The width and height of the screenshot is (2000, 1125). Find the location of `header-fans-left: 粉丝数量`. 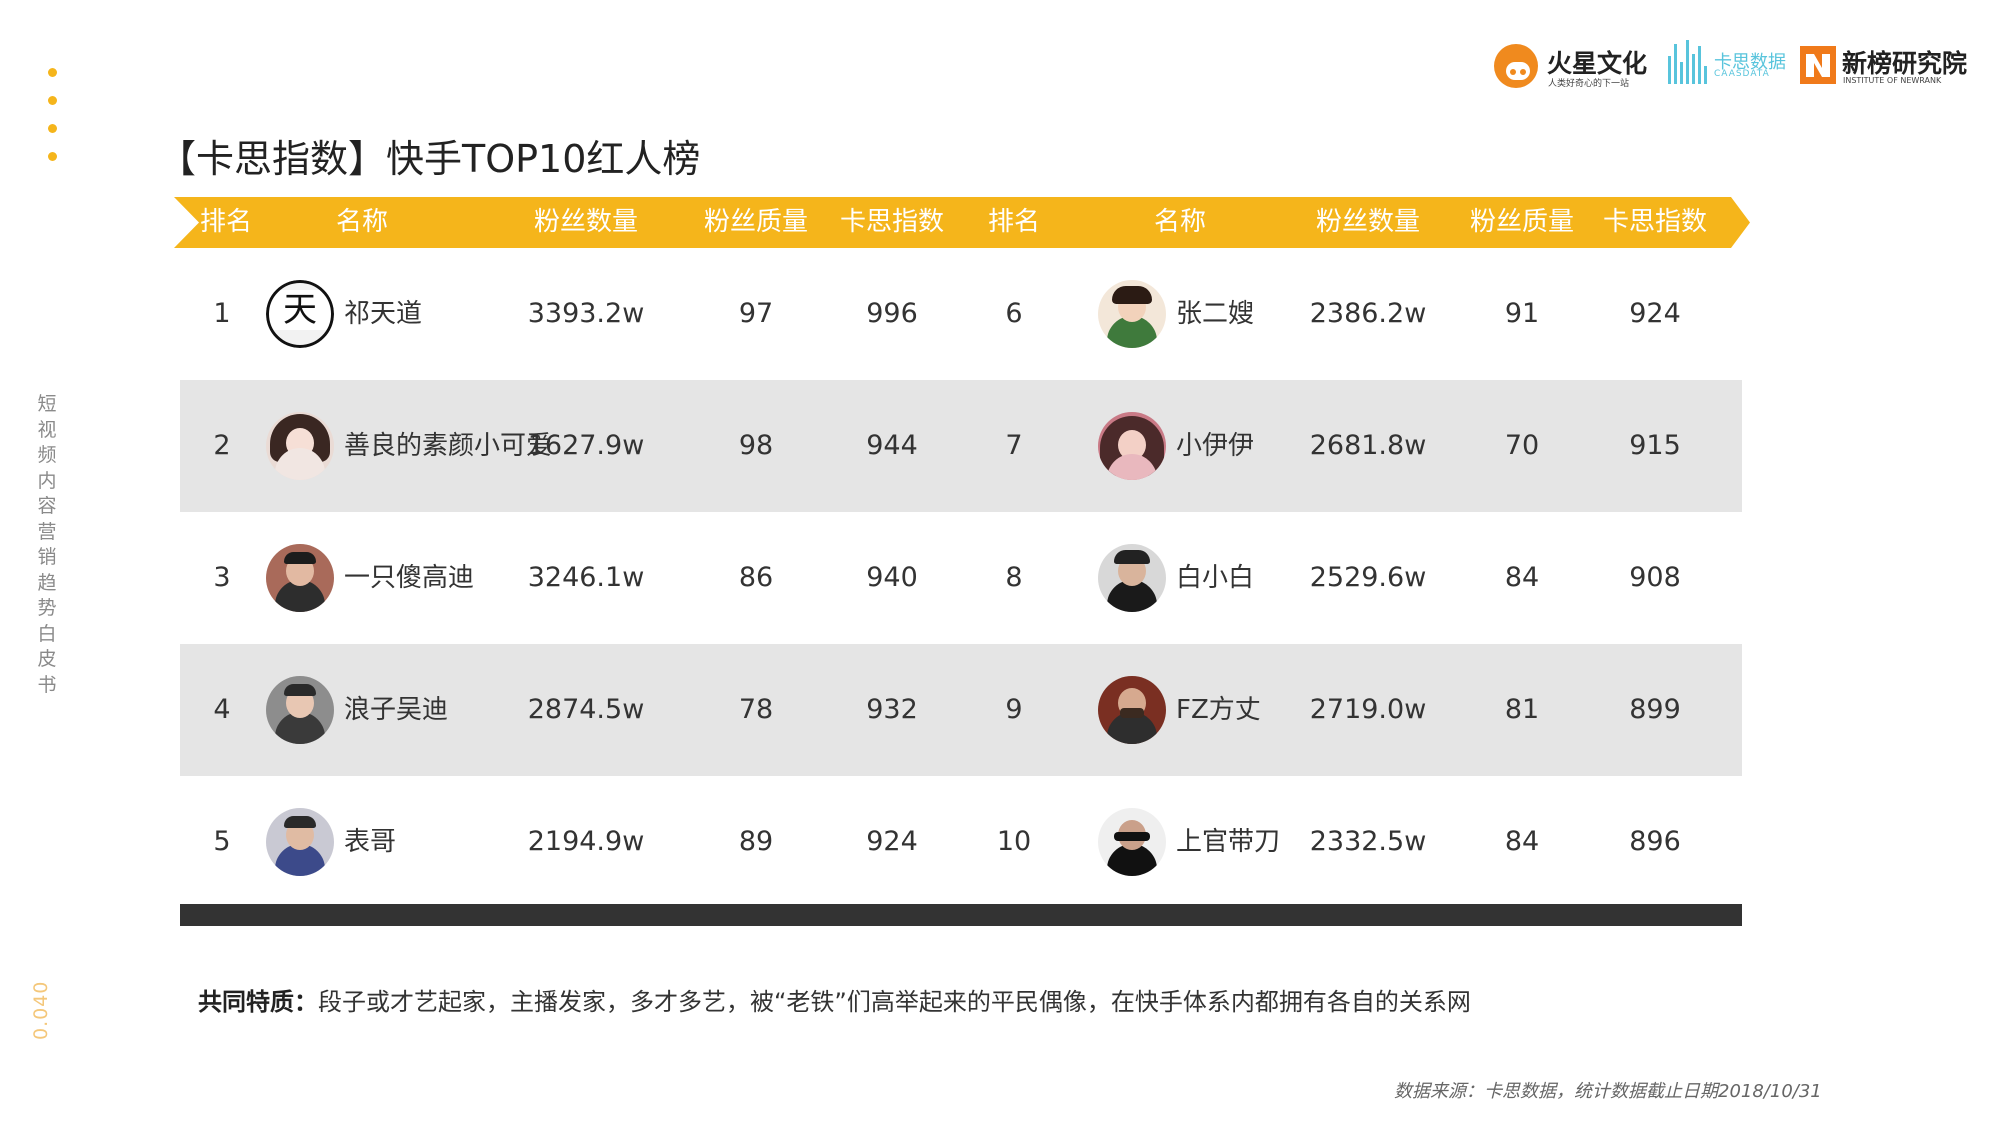

header-fans-left: 粉丝数量 is located at coordinates (586, 222).